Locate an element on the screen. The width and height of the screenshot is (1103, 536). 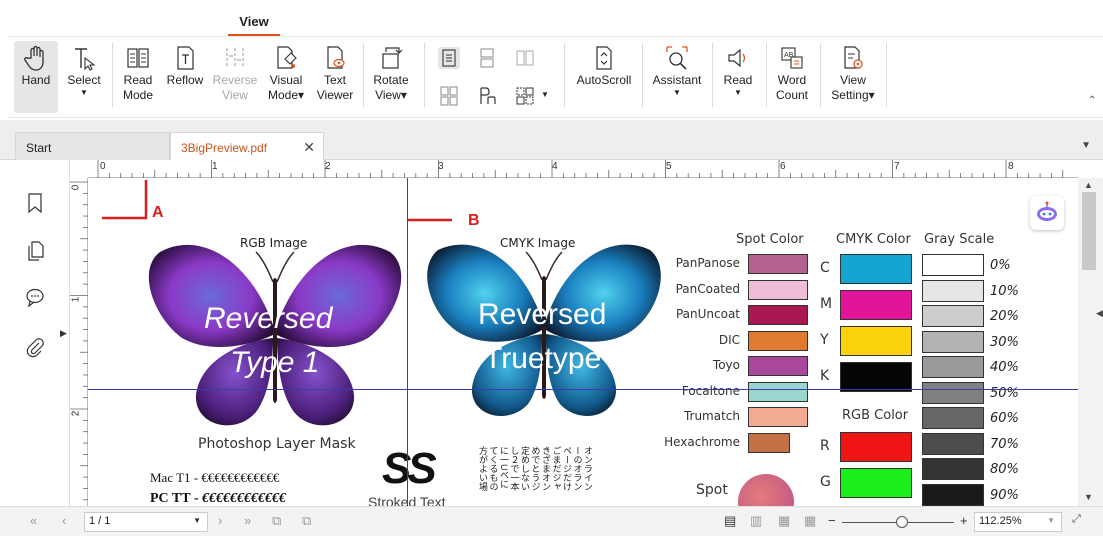
fullscreen-icon: ⤢ is located at coordinates (1076, 519).